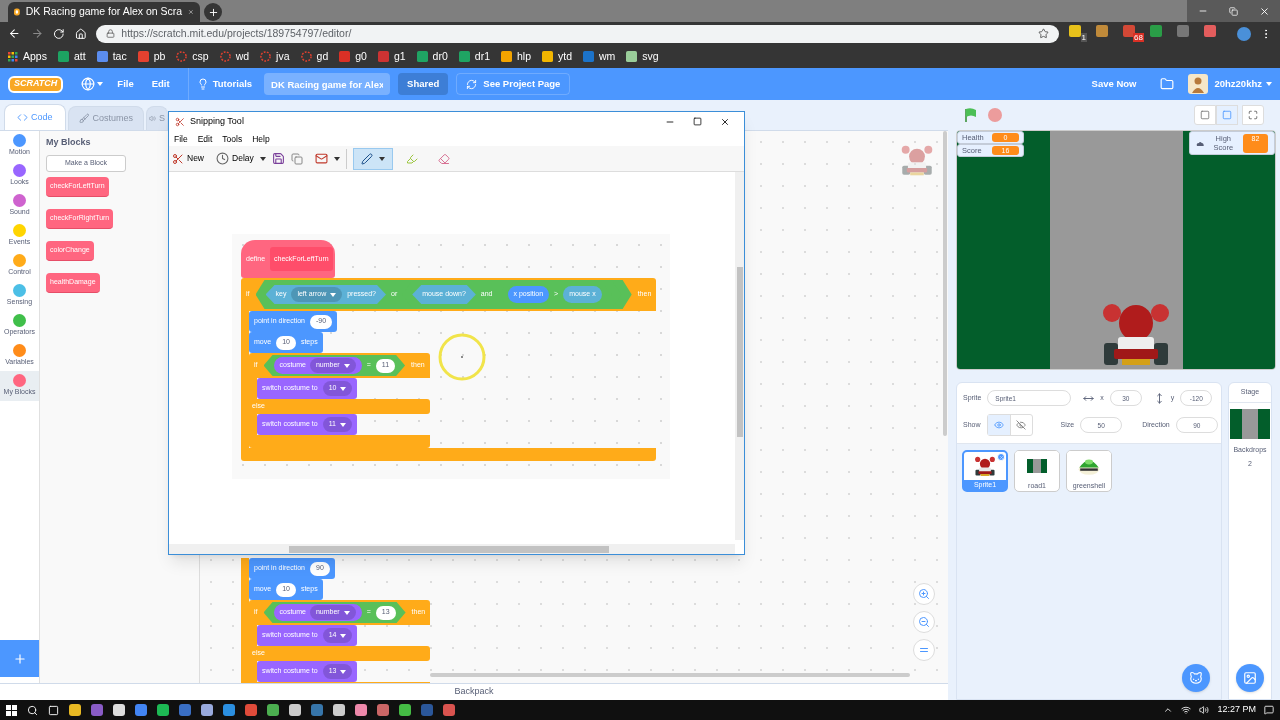  Describe the element at coordinates (296, 158) in the screenshot. I see `copy-icon` at that location.